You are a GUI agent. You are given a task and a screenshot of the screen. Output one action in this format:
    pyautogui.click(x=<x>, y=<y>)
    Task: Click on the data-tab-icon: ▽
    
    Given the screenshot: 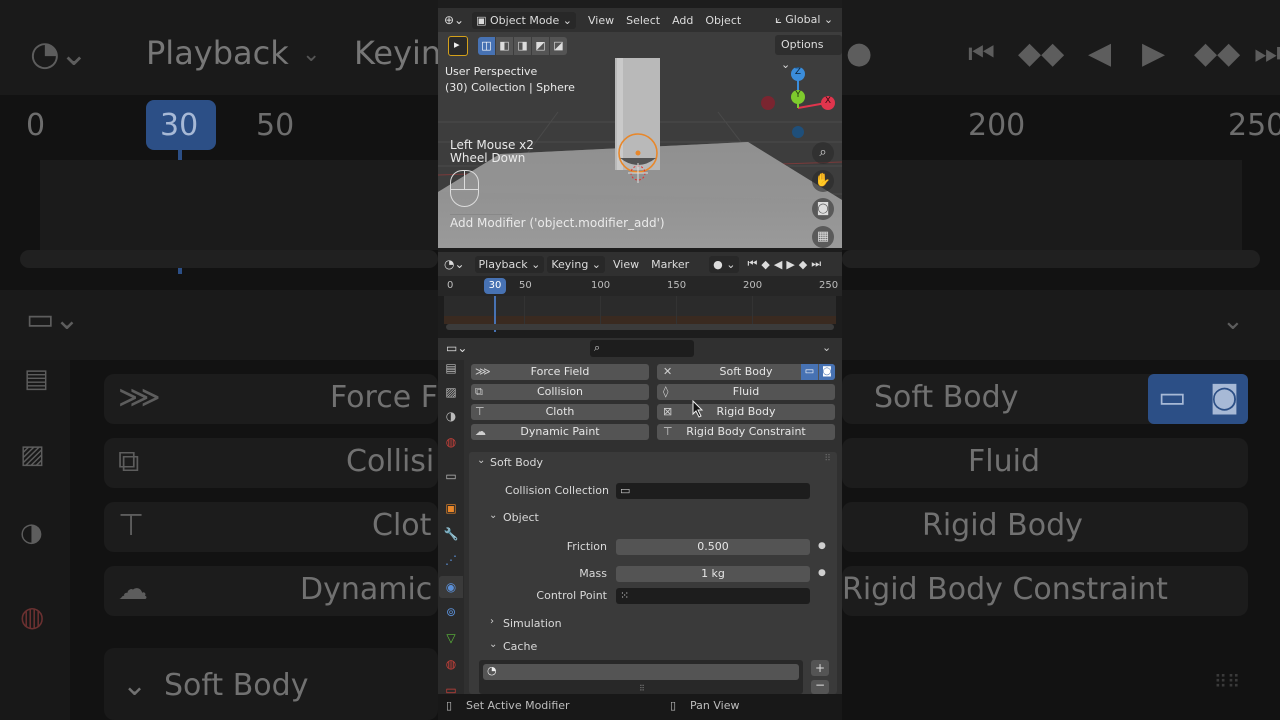 What is the action you would take?
    pyautogui.click(x=451, y=638)
    